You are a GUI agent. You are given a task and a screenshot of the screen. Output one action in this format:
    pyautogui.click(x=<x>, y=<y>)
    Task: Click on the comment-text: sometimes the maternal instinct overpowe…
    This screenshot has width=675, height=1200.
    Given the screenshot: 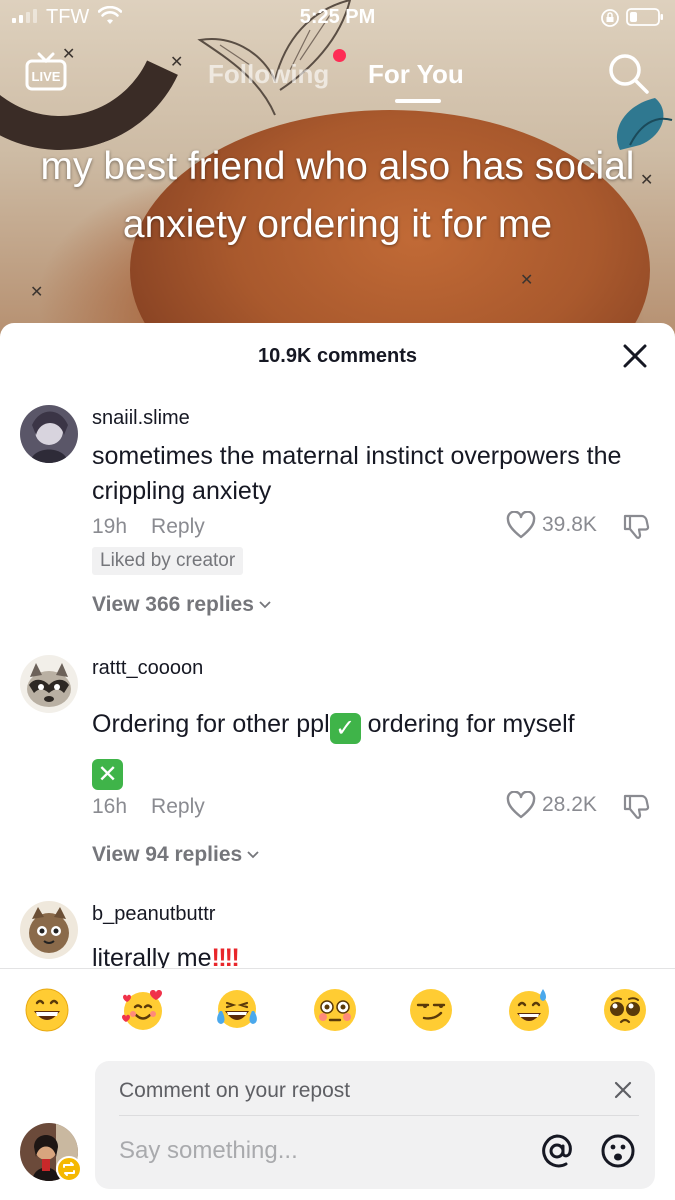 What is the action you would take?
    pyautogui.click(x=357, y=473)
    